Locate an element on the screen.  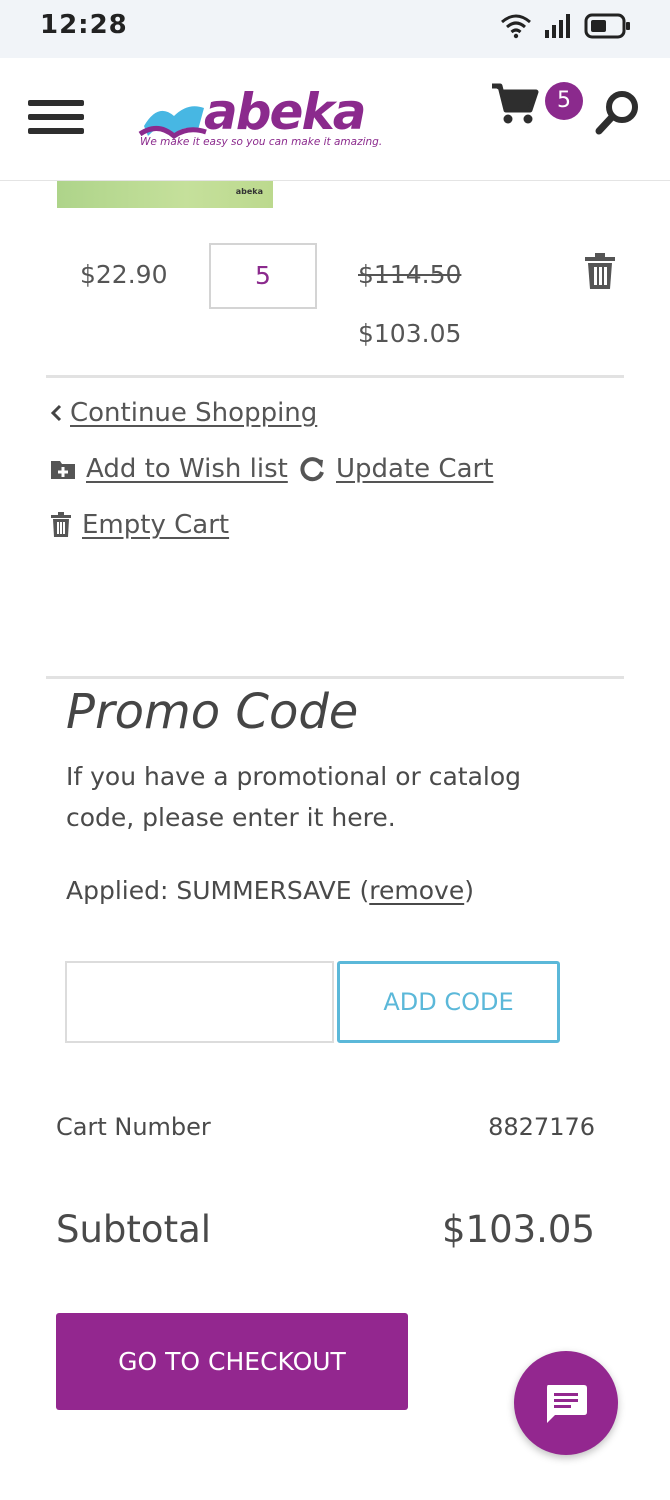
add-to-wish-list-label: Add to Wish list is located at coordinates (187, 469).